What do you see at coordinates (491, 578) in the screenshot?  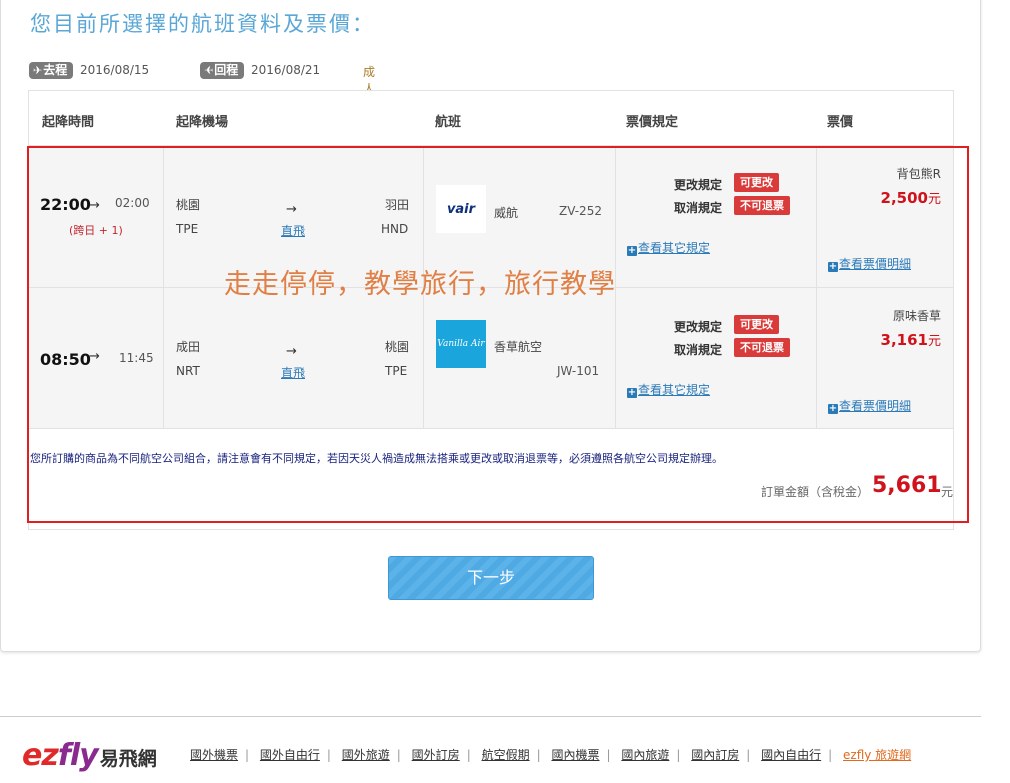 I see `next-step-button: 下一步` at bounding box center [491, 578].